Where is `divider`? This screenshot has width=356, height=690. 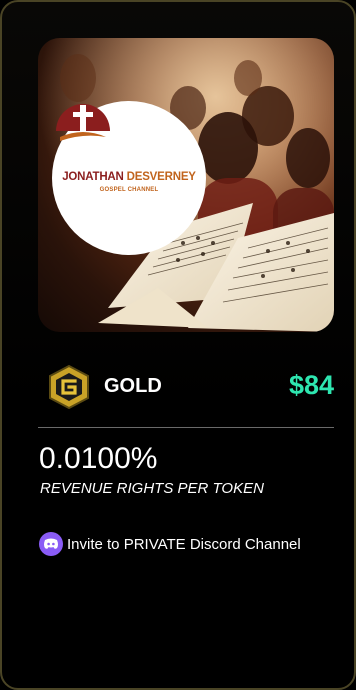 divider is located at coordinates (186, 427).